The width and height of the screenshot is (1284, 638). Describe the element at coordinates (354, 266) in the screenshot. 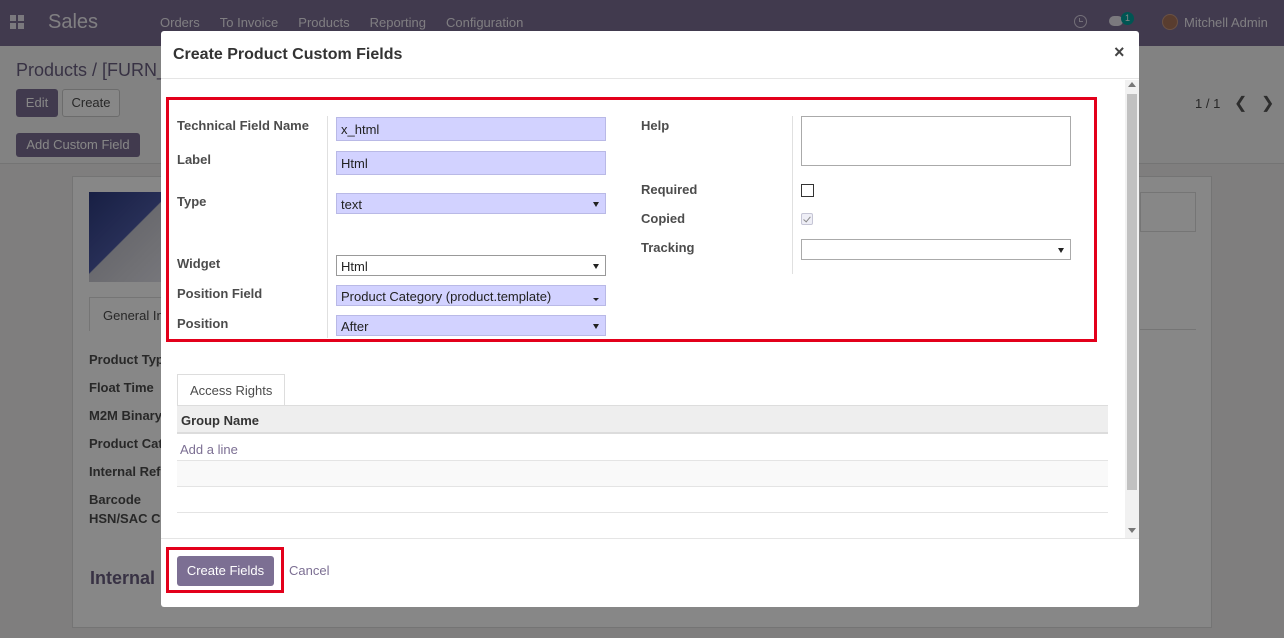

I see `widget-select-value: Html` at that location.